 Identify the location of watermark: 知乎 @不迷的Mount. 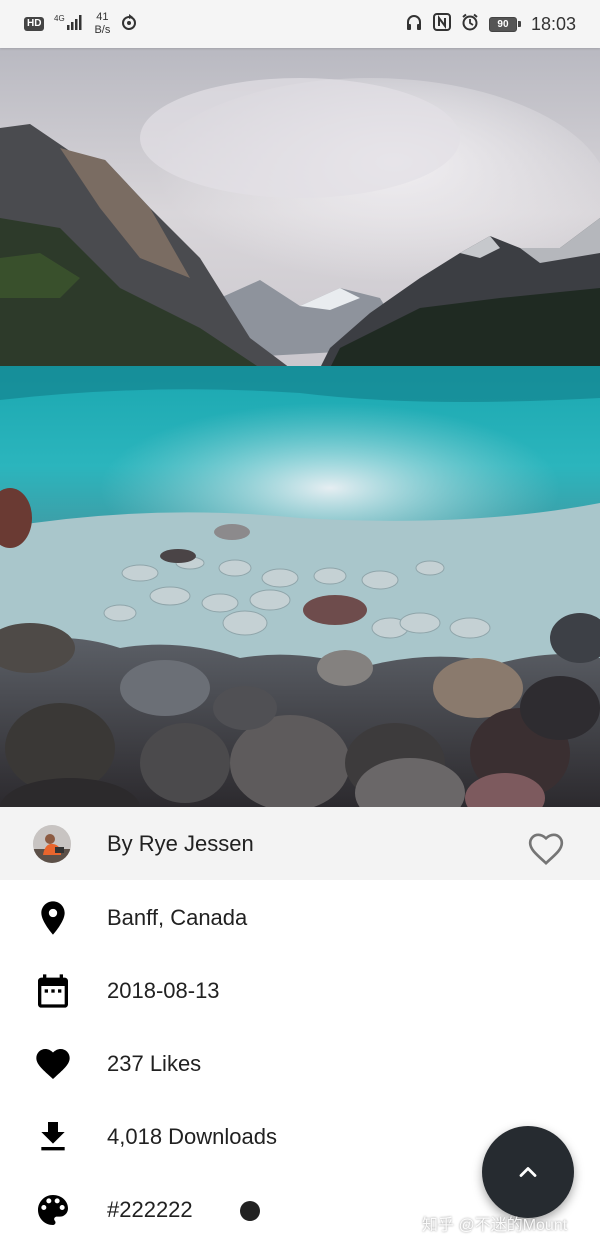
(495, 1225).